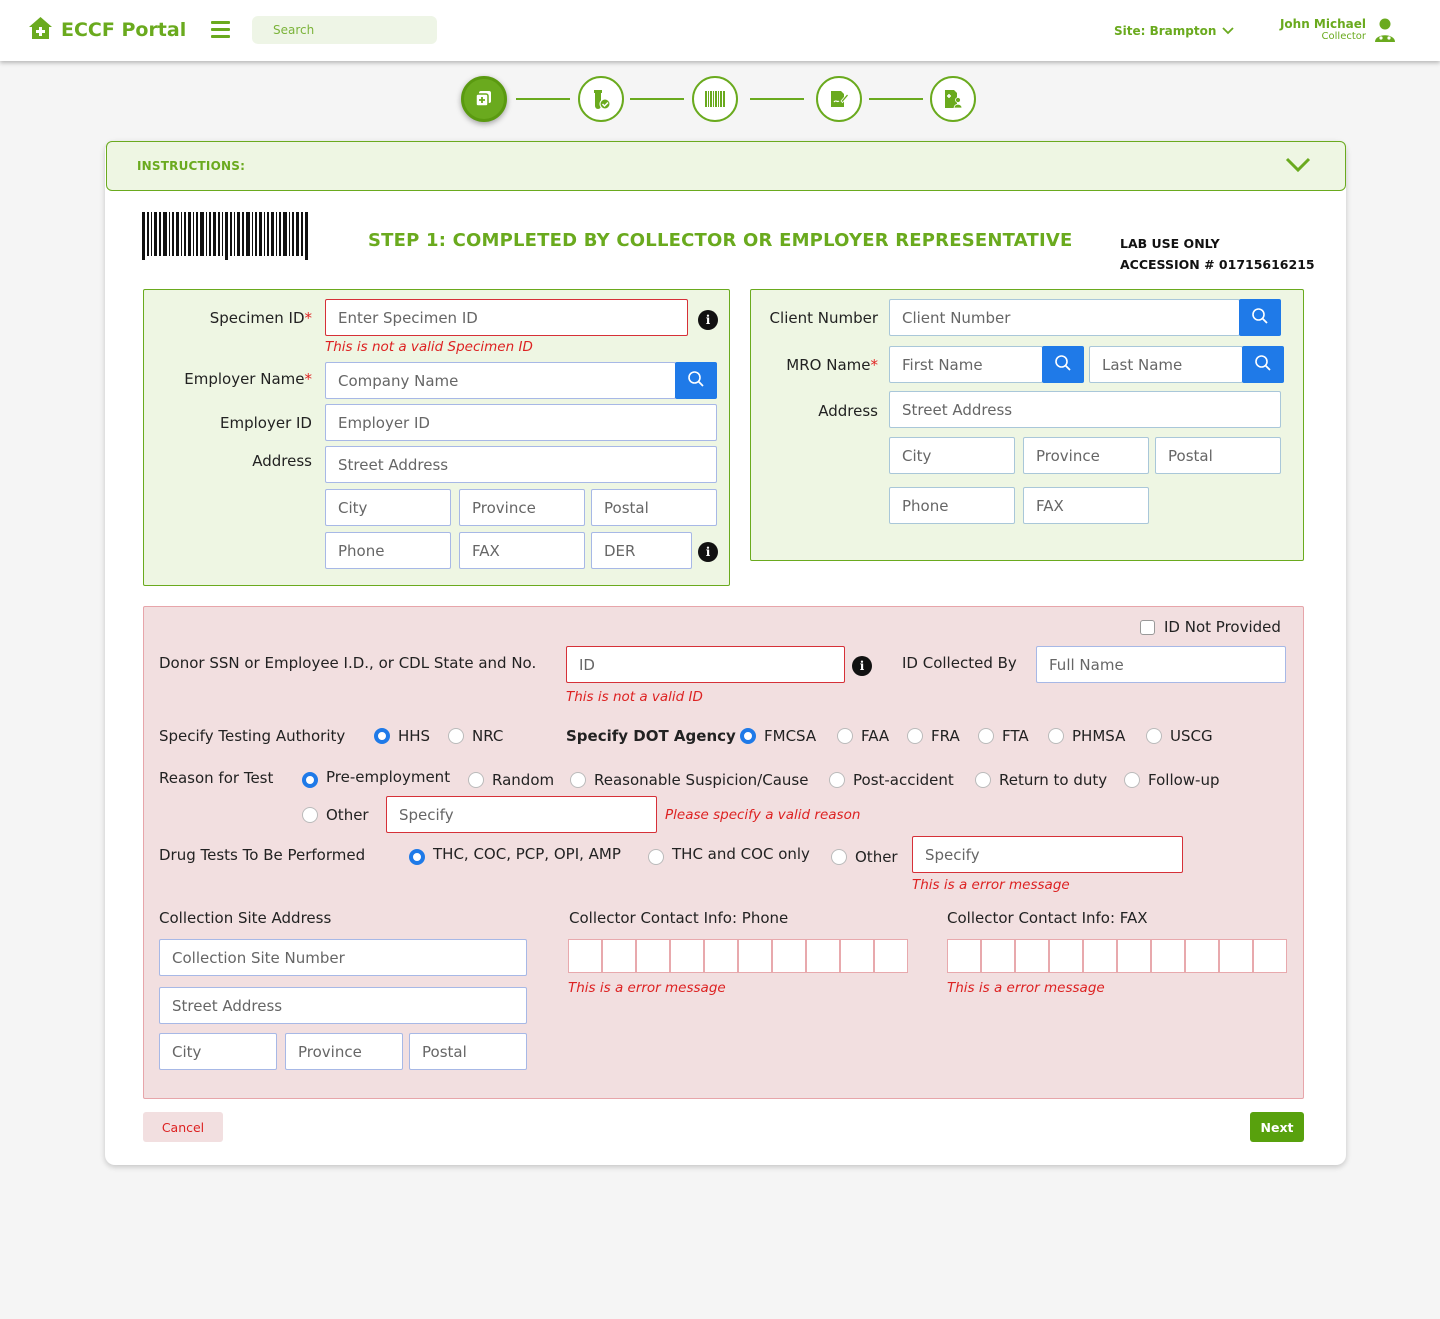 The image size is (1440, 1319). What do you see at coordinates (456, 736) in the screenshot?
I see `authority-radio-nrc` at bounding box center [456, 736].